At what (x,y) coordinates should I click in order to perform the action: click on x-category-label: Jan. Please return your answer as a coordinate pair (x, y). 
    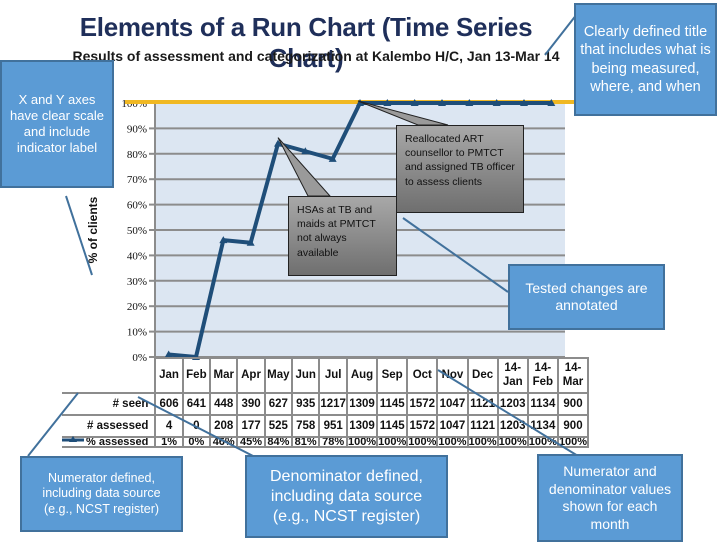
    Looking at the image, I should click on (169, 375).